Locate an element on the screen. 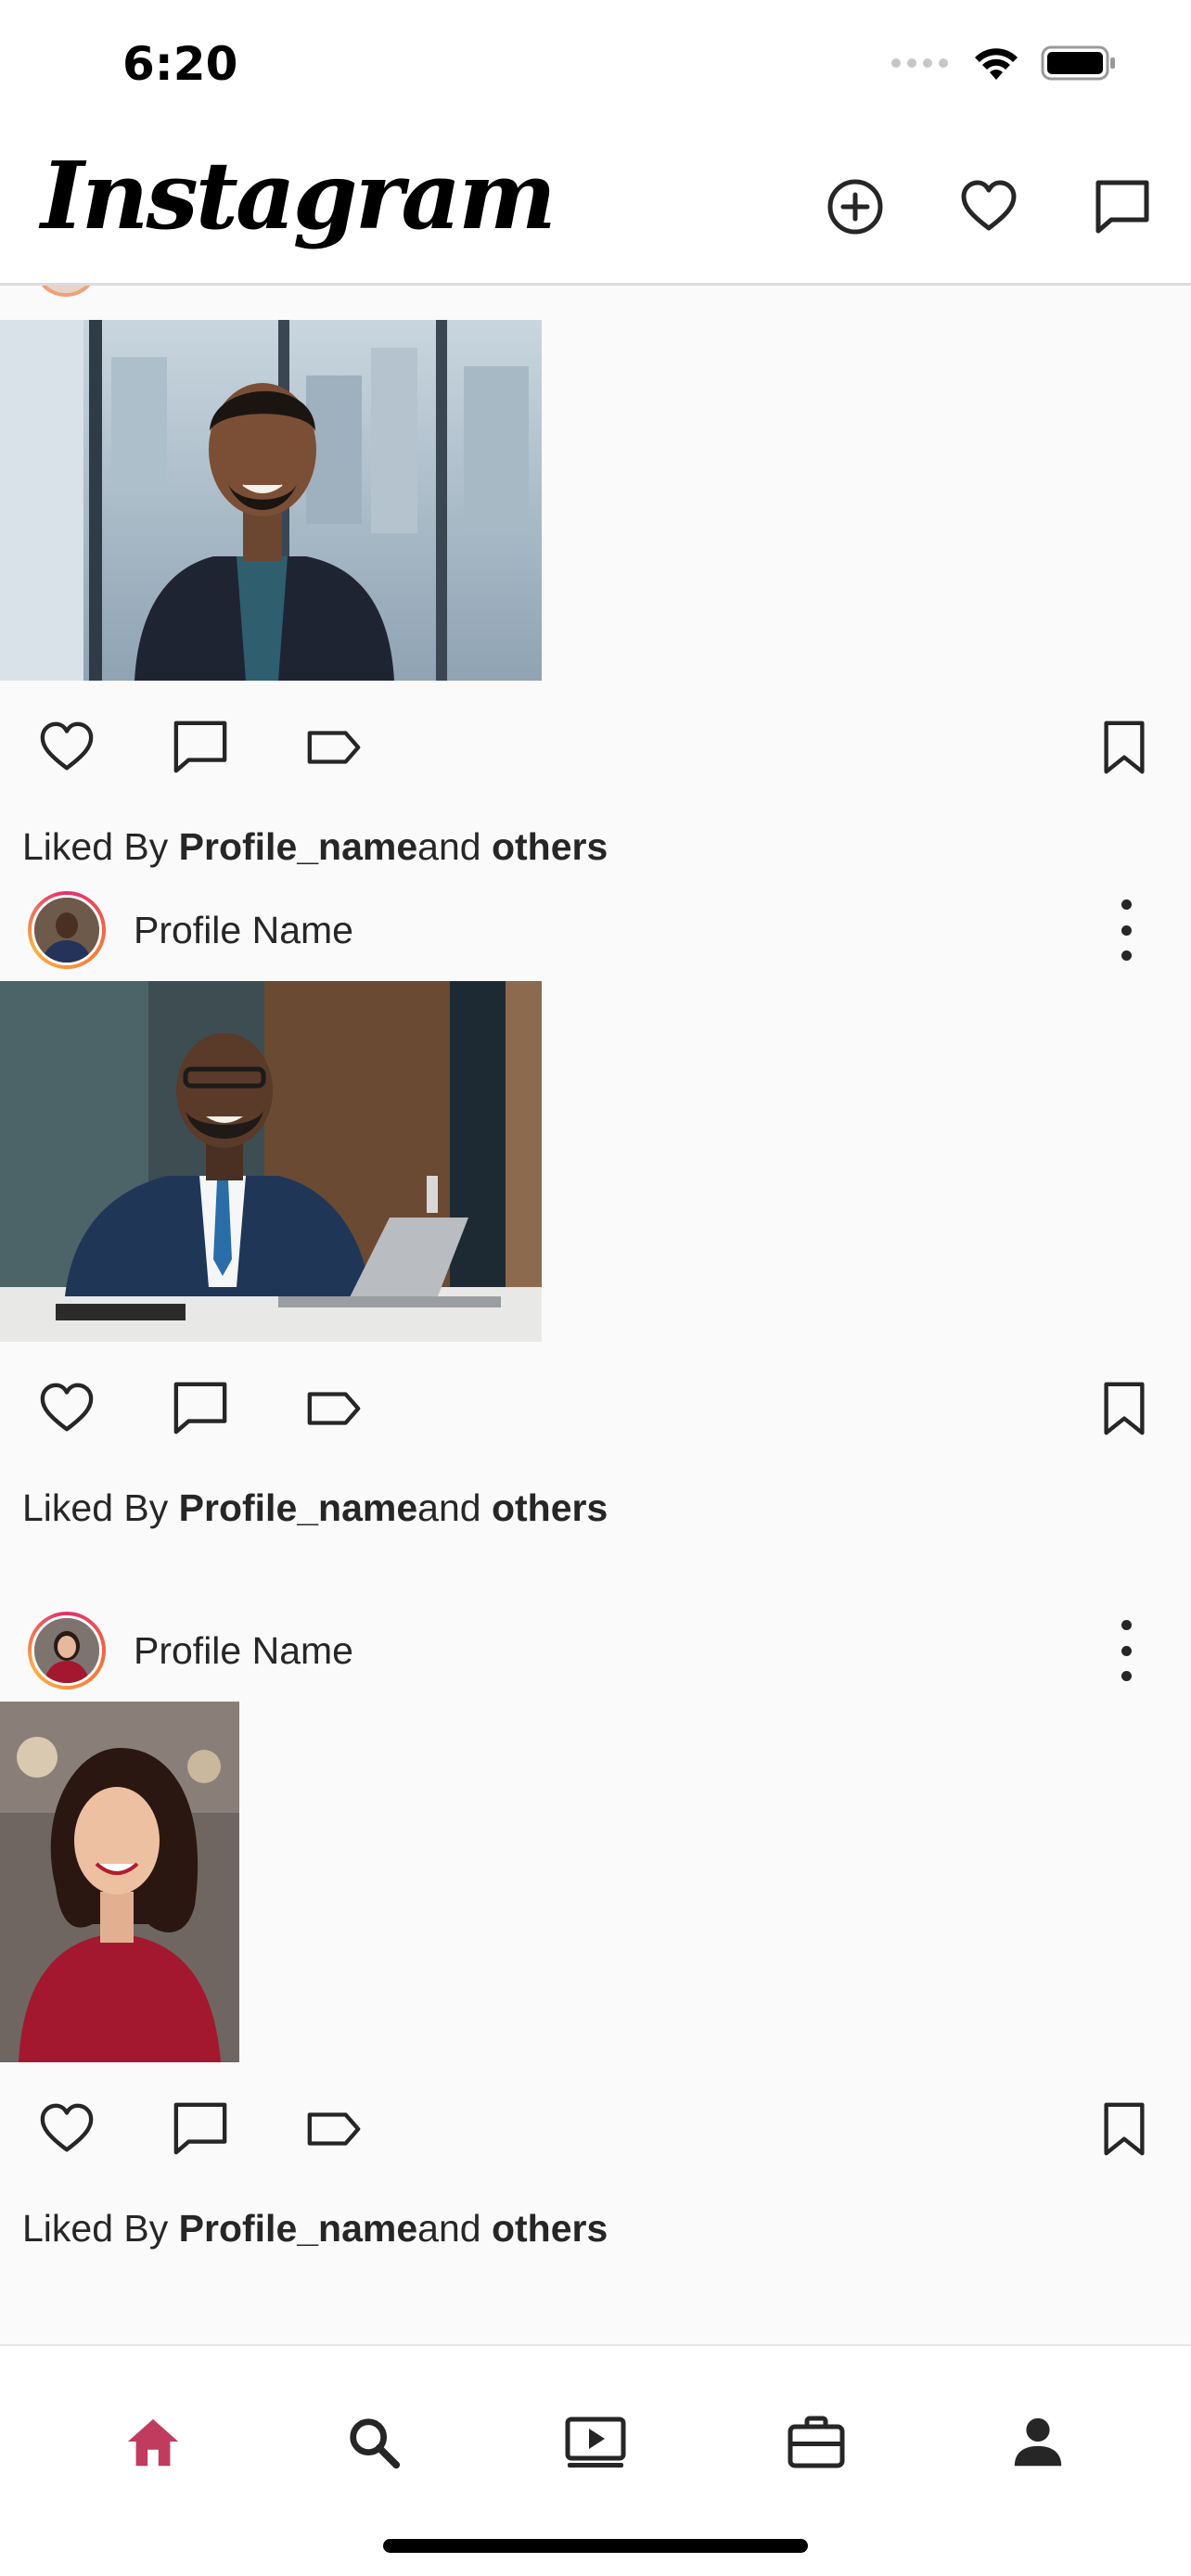 The height and width of the screenshot is (2576, 1191). plus-circle-icon is located at coordinates (855, 207).